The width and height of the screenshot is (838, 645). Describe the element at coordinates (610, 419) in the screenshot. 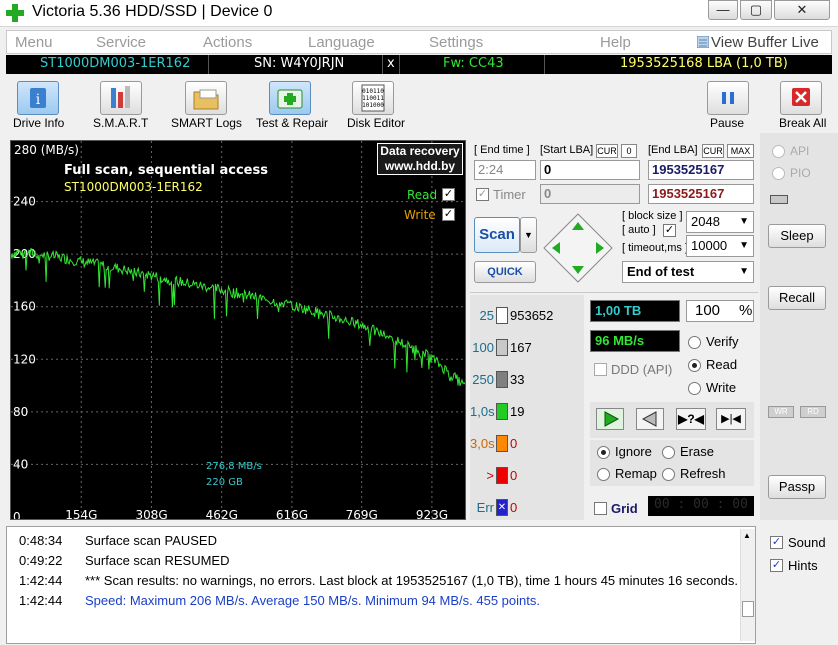

I see `play-button` at that location.